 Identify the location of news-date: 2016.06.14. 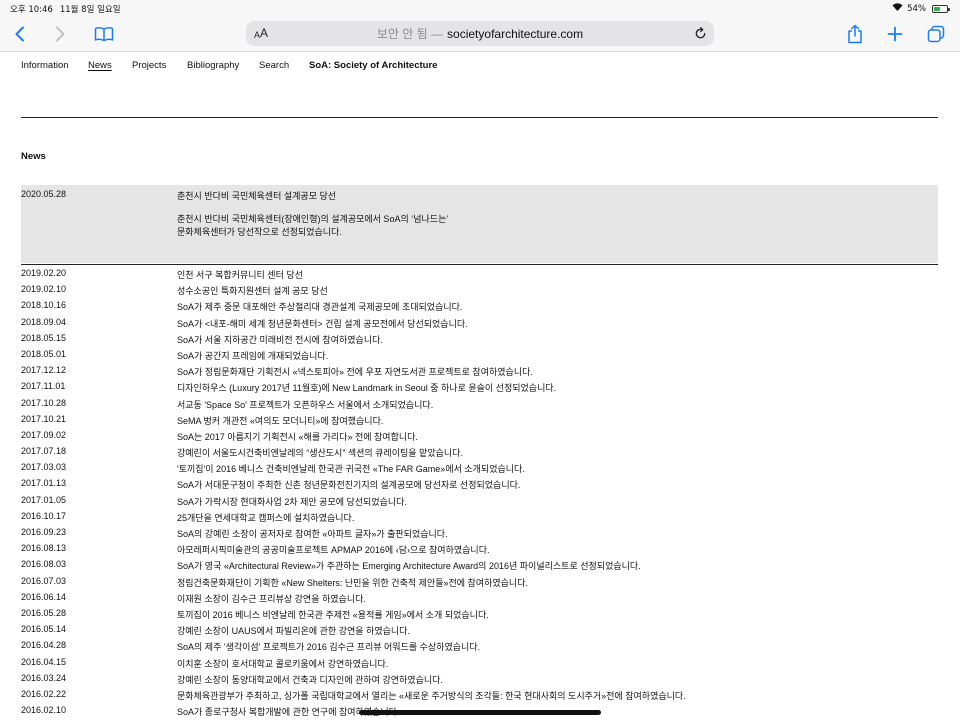
(44, 596).